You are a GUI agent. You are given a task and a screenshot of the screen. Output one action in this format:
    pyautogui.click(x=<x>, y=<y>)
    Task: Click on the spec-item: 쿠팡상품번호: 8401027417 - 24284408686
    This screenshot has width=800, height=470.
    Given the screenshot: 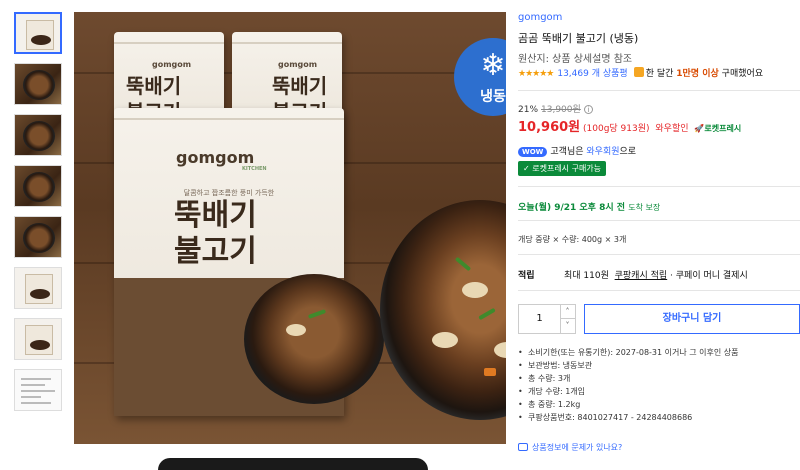 What is the action you would take?
    pyautogui.click(x=628, y=417)
    